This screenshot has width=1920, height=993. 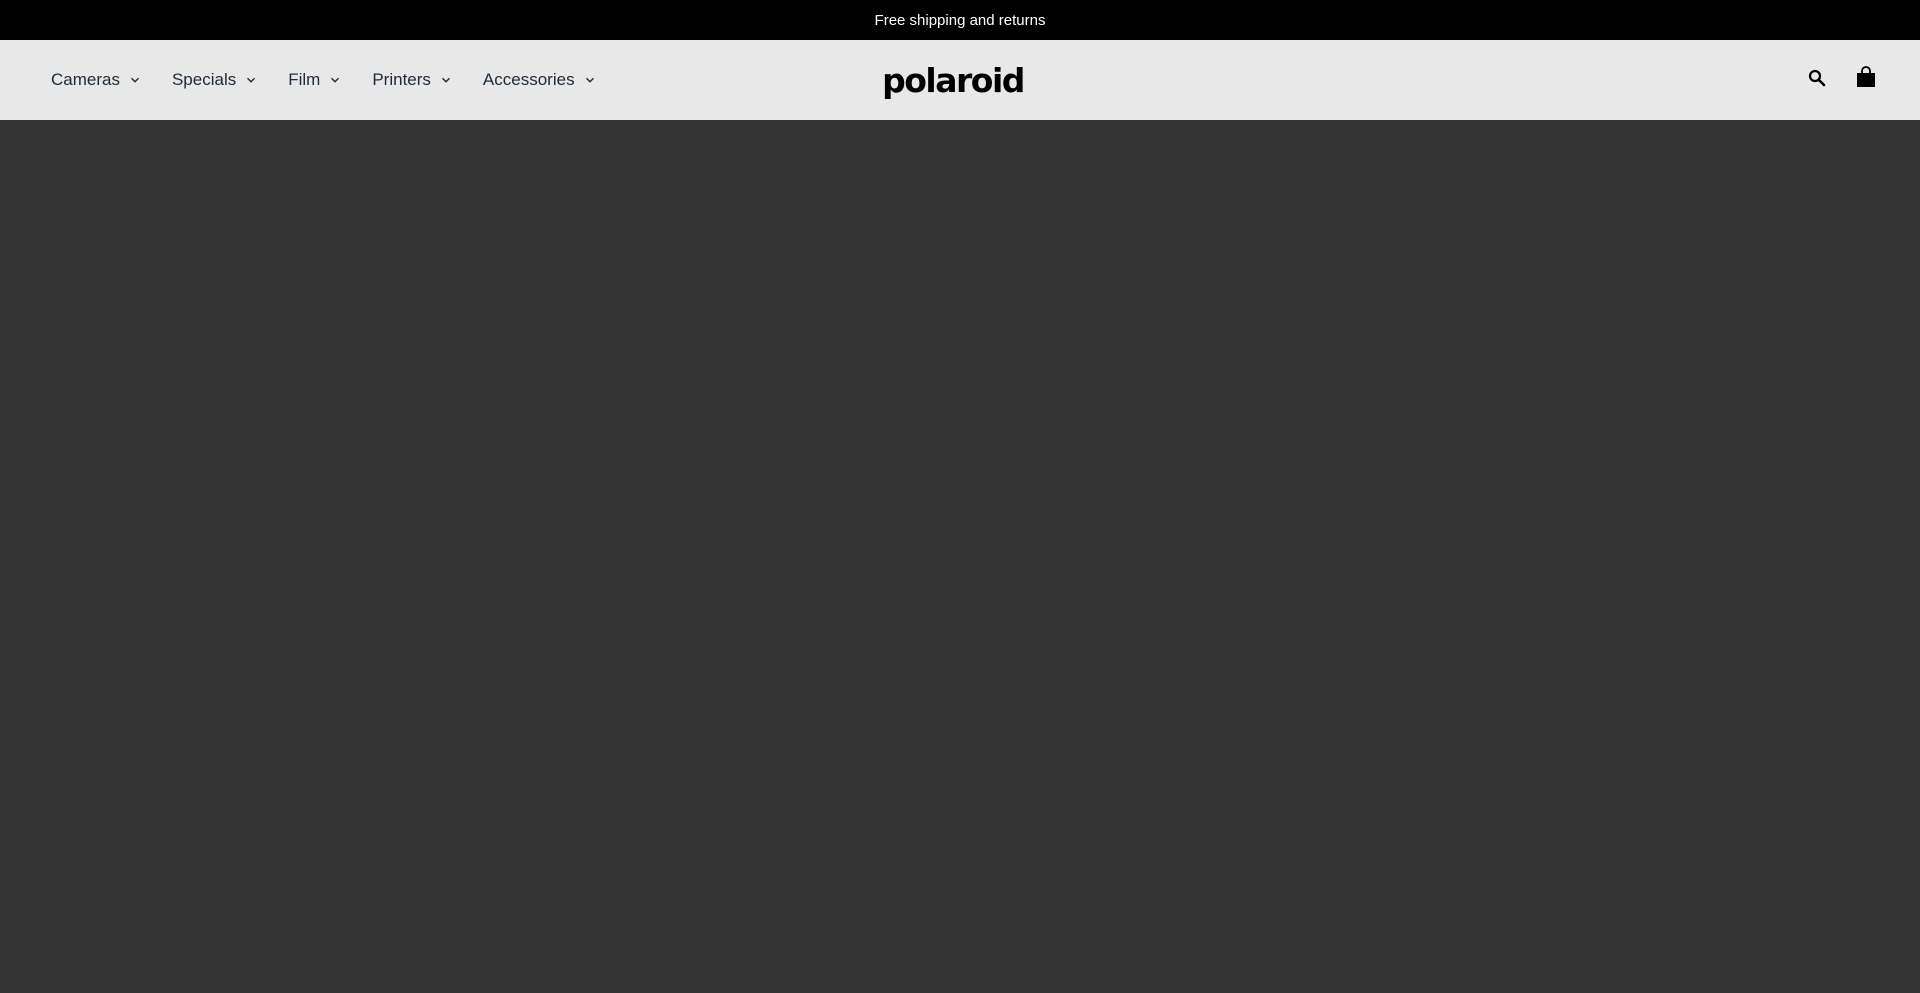 I want to click on logo-text: polaroid, so click(x=953, y=80).